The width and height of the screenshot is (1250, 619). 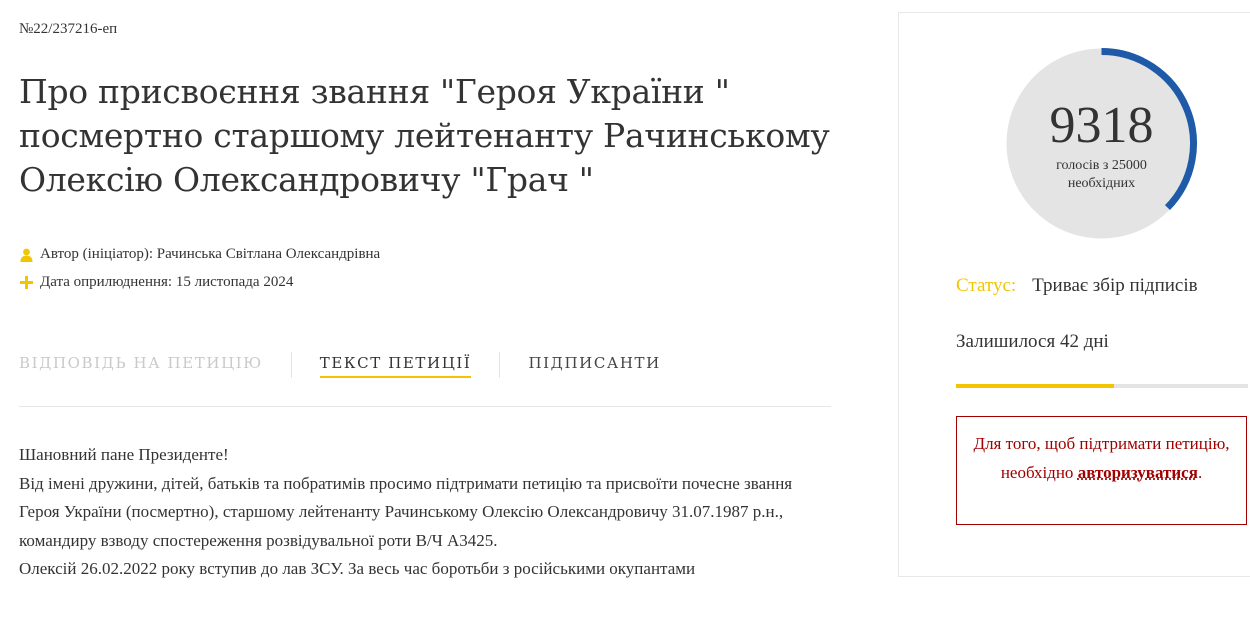 I want to click on vote-counter: 9318 голосів з 25000 необхідних, so click(x=1101, y=143).